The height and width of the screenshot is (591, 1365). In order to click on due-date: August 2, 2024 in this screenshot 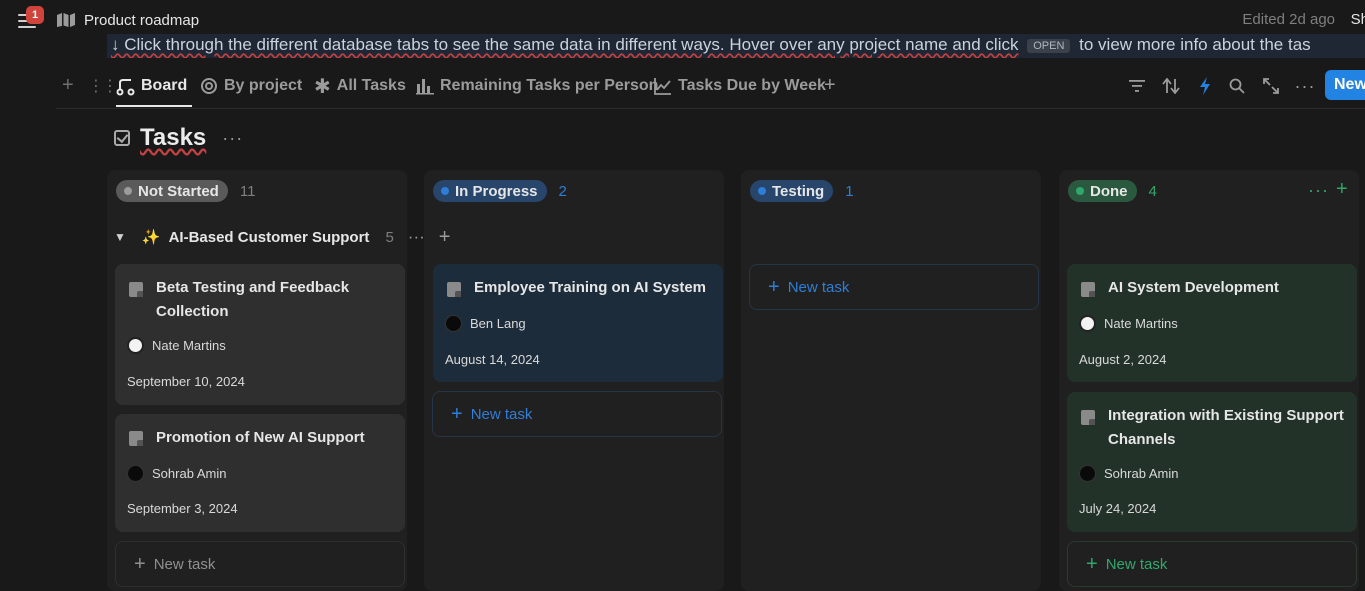, I will do `click(1123, 359)`.